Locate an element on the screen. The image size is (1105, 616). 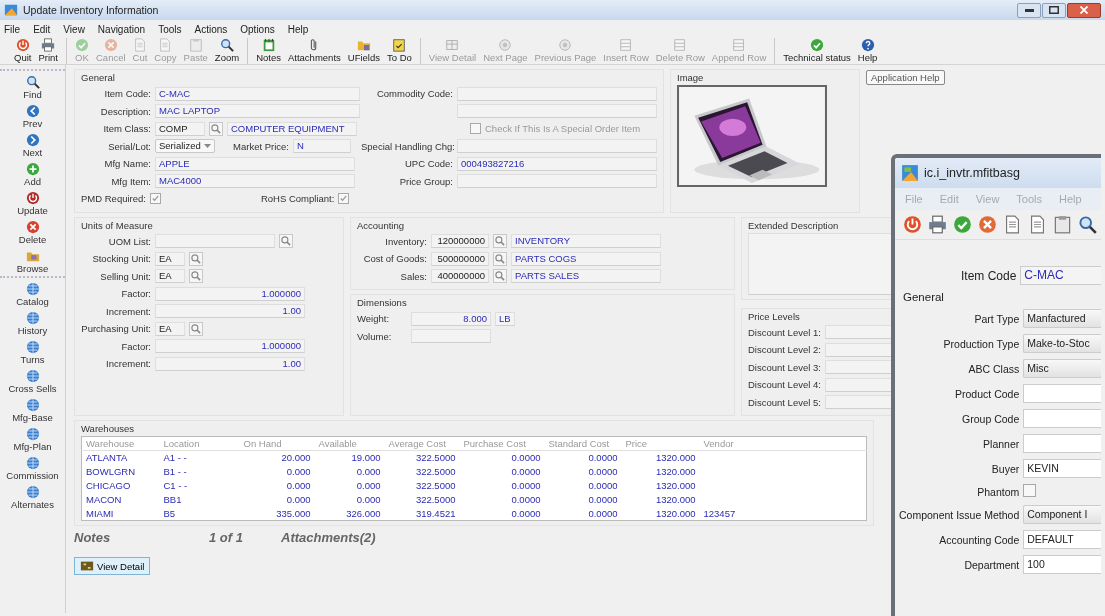
menu-item: Options is located at coordinates (257, 29).